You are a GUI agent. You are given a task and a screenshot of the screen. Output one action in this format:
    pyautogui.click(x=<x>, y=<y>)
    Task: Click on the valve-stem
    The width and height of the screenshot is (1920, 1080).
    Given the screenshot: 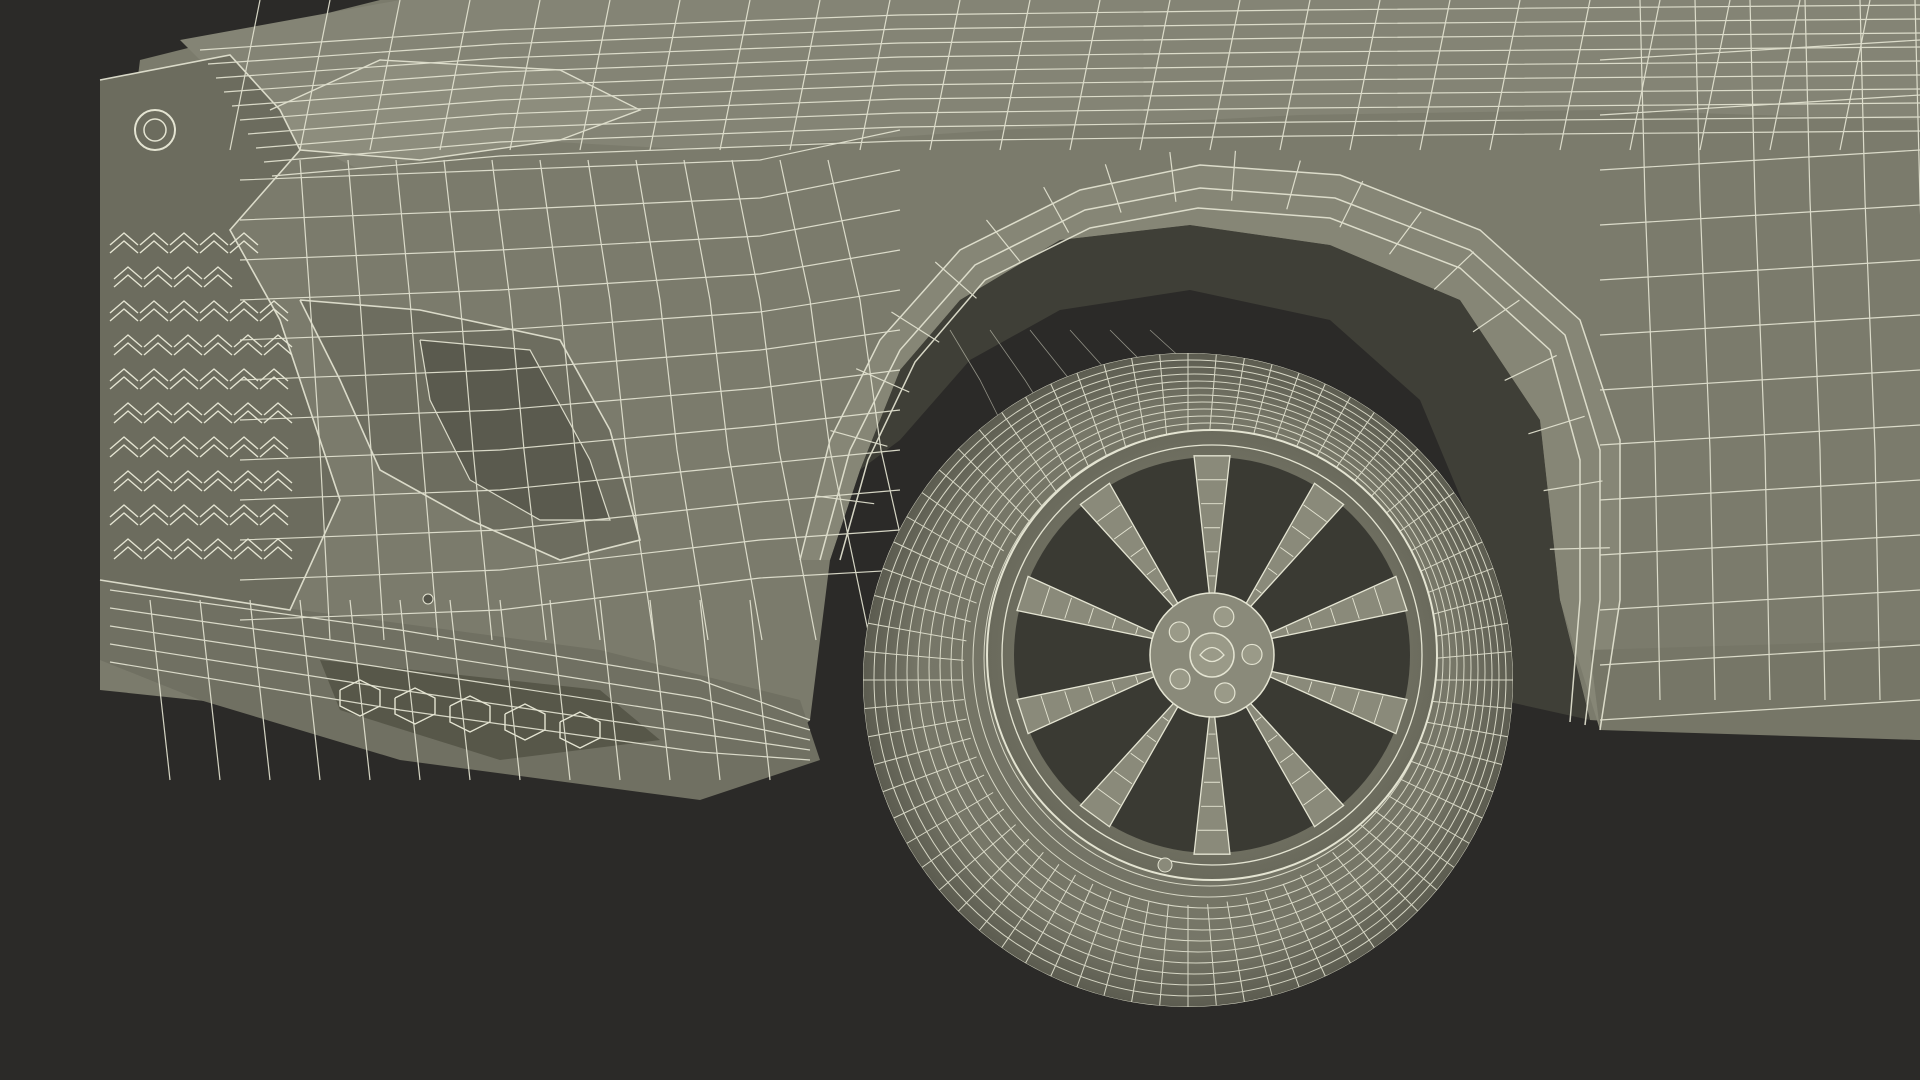 What is the action you would take?
    pyautogui.click(x=1165, y=865)
    